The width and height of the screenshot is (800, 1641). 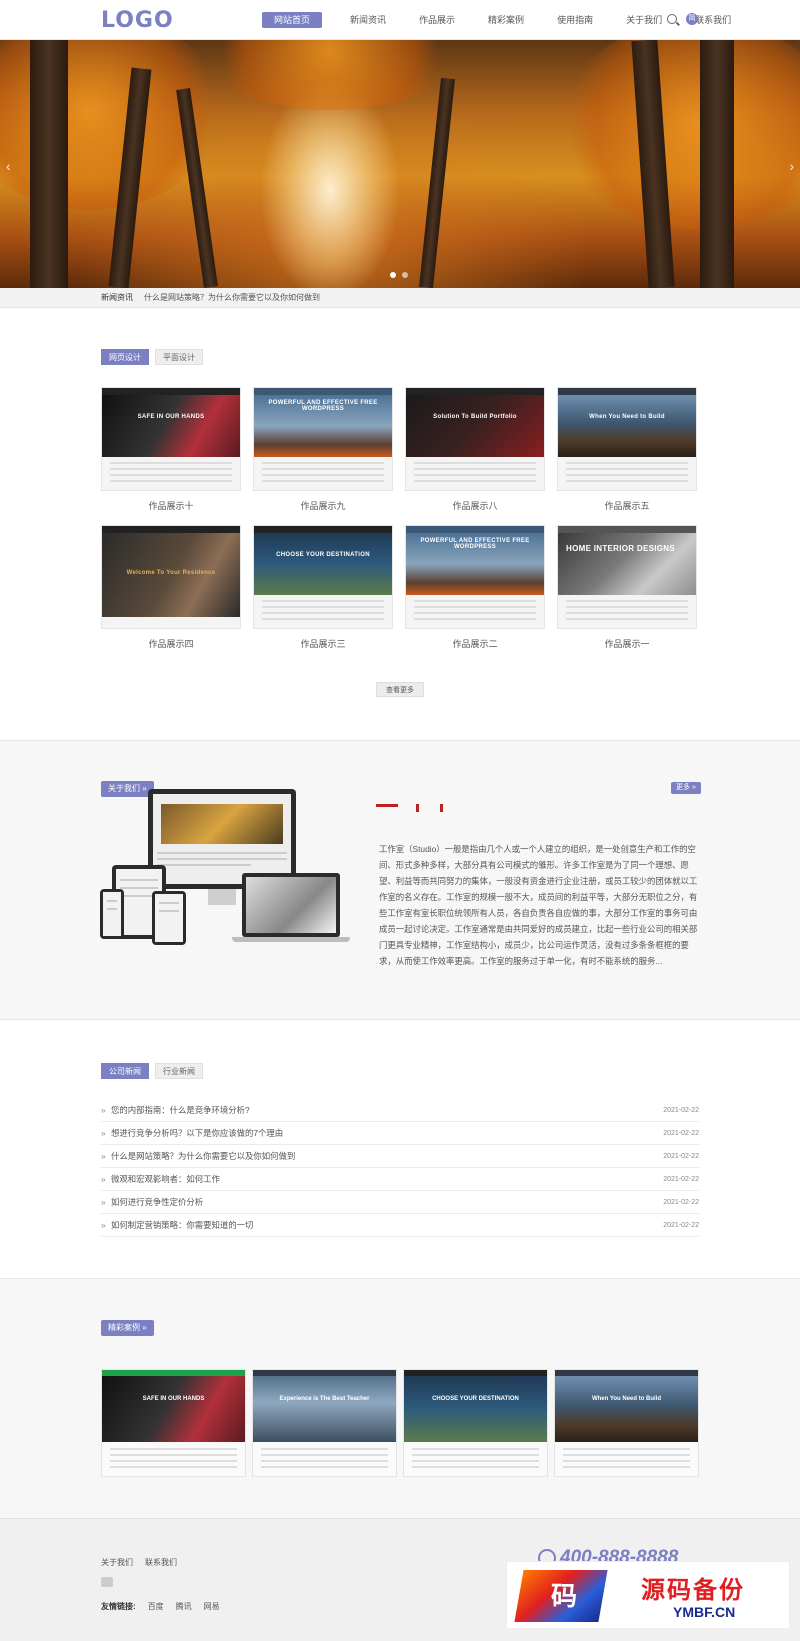 I want to click on case-card: Experience is The Best Teacher, so click(x=324, y=1423).